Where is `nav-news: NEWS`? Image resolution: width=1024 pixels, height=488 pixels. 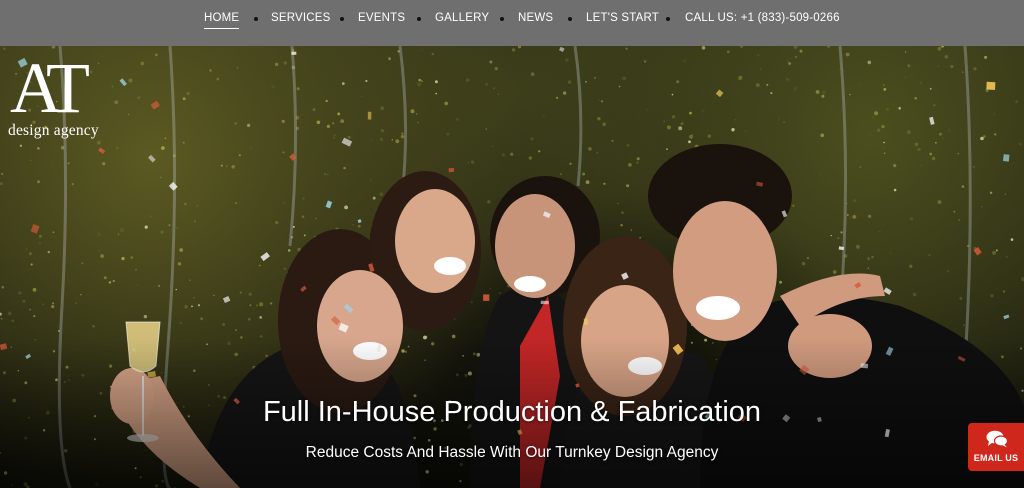
nav-news: NEWS is located at coordinates (535, 18).